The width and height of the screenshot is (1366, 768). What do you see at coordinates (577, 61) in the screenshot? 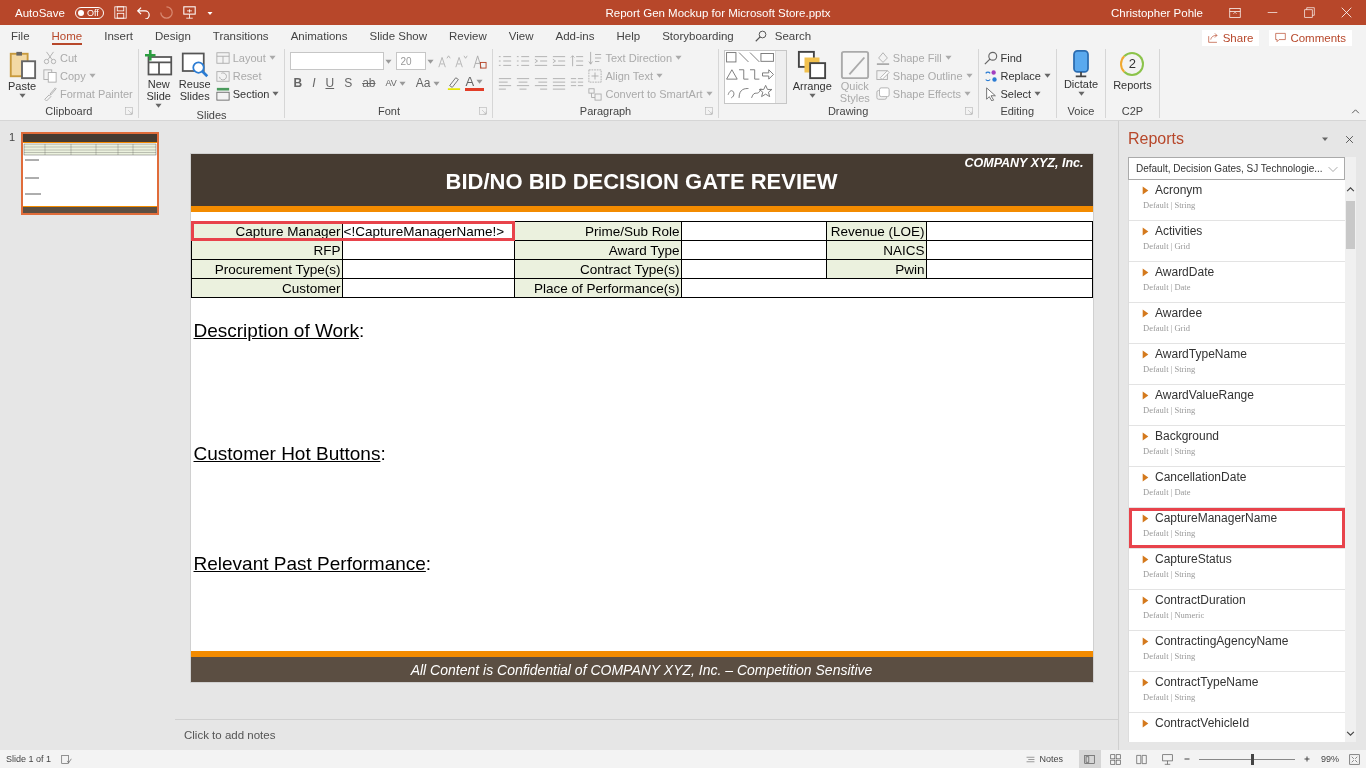
I see `line-spacing-icon` at bounding box center [577, 61].